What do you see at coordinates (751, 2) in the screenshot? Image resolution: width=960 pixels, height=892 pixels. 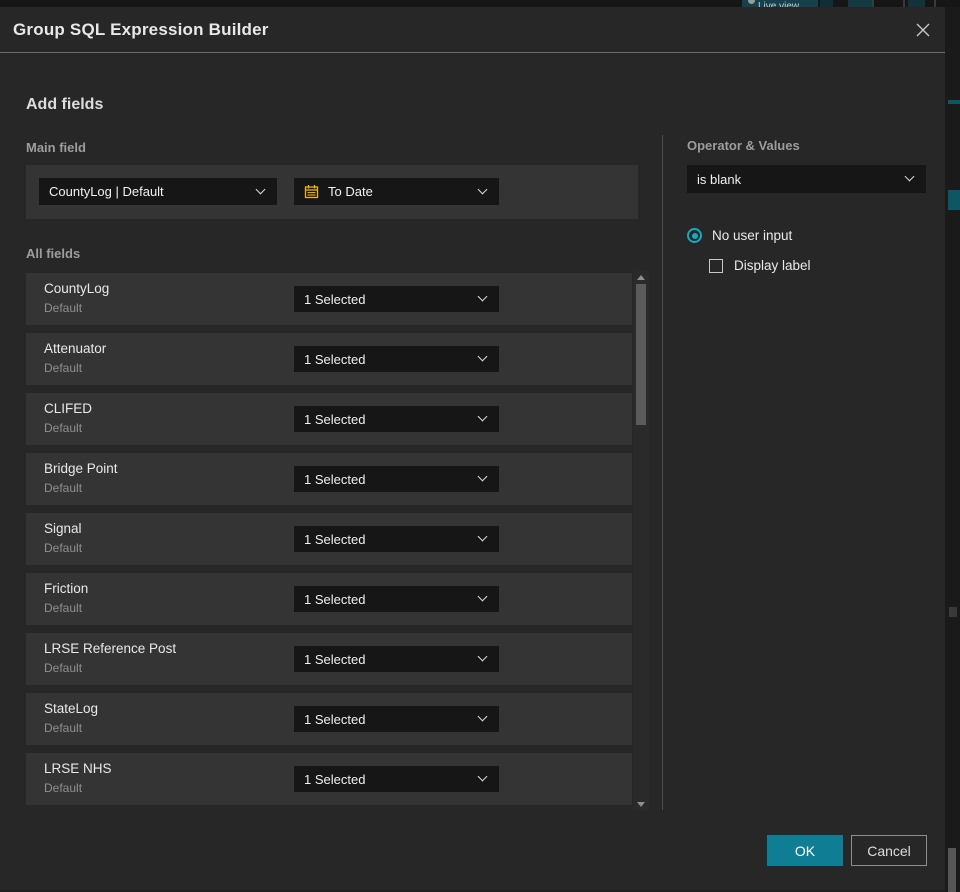 I see `live-view-dot` at bounding box center [751, 2].